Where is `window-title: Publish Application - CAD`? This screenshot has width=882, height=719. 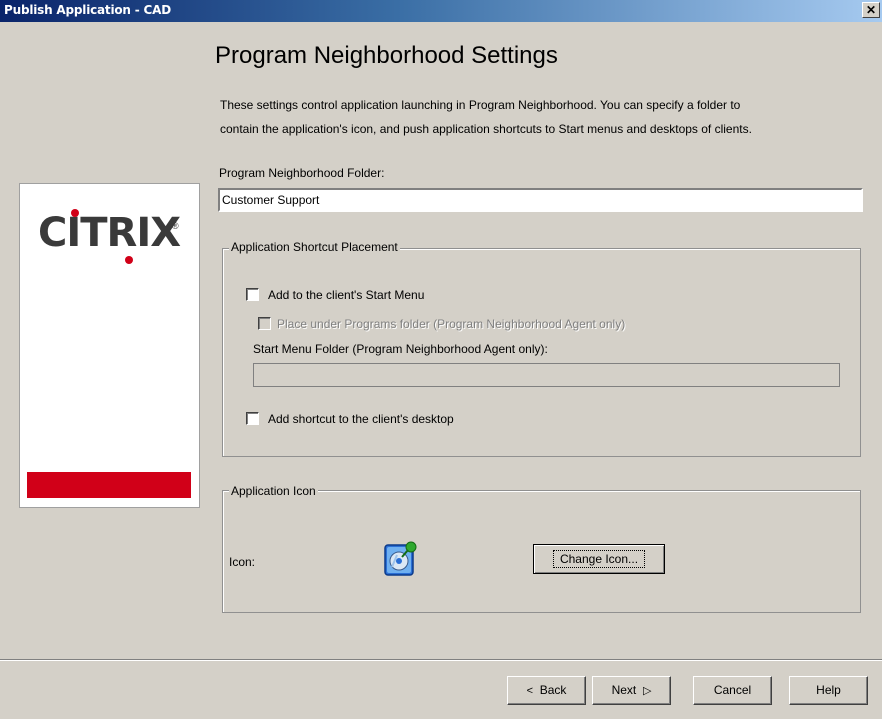 window-title: Publish Application - CAD is located at coordinates (87, 10).